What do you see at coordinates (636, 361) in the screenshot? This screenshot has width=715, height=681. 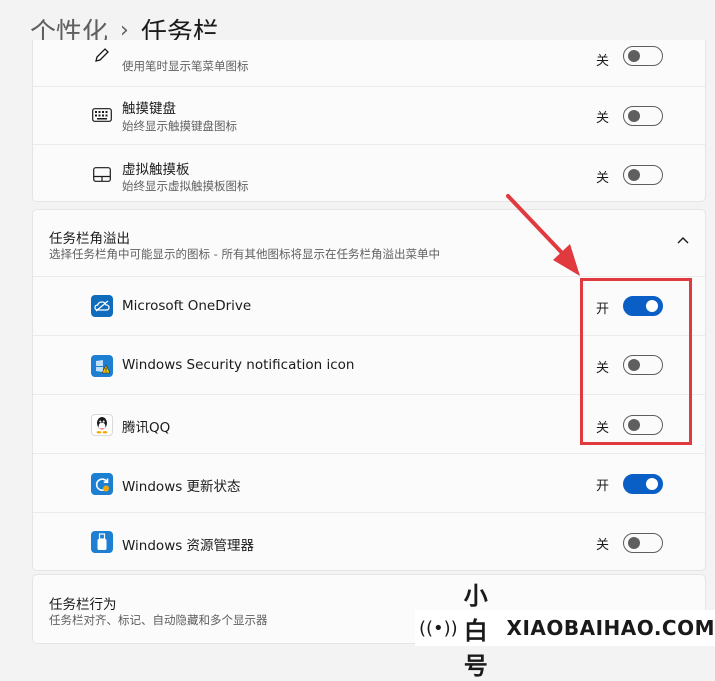 I see `annotation-highlight-box` at bounding box center [636, 361].